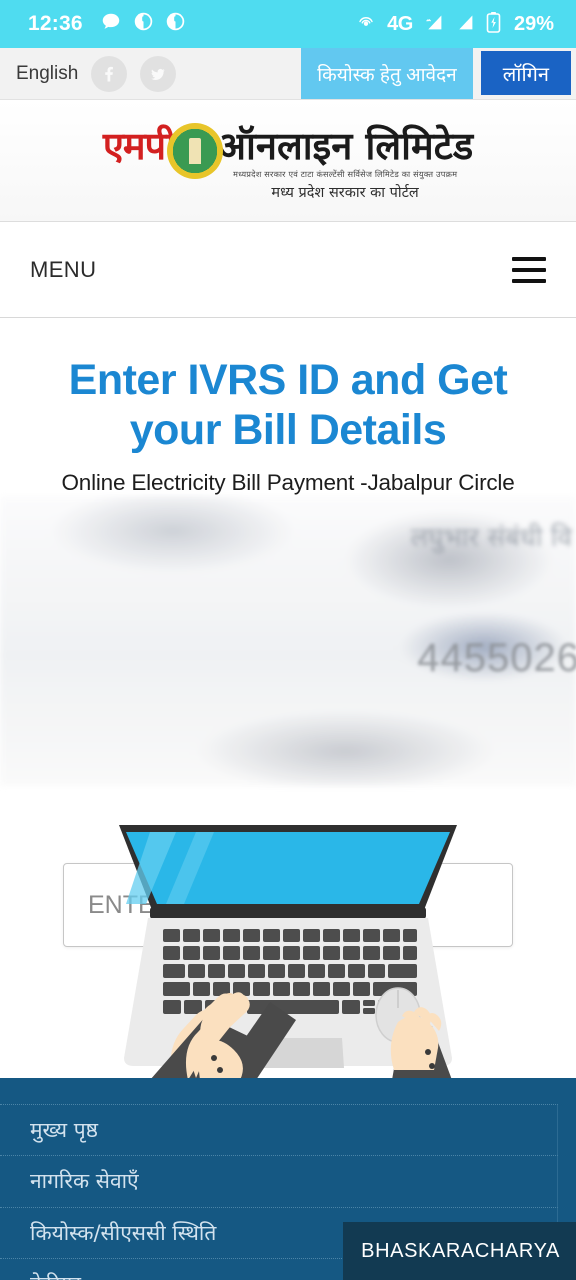 This screenshot has height=1280, width=576. I want to click on page-title: Enter IVRS ID and Get your Bill Details, so click(288, 405).